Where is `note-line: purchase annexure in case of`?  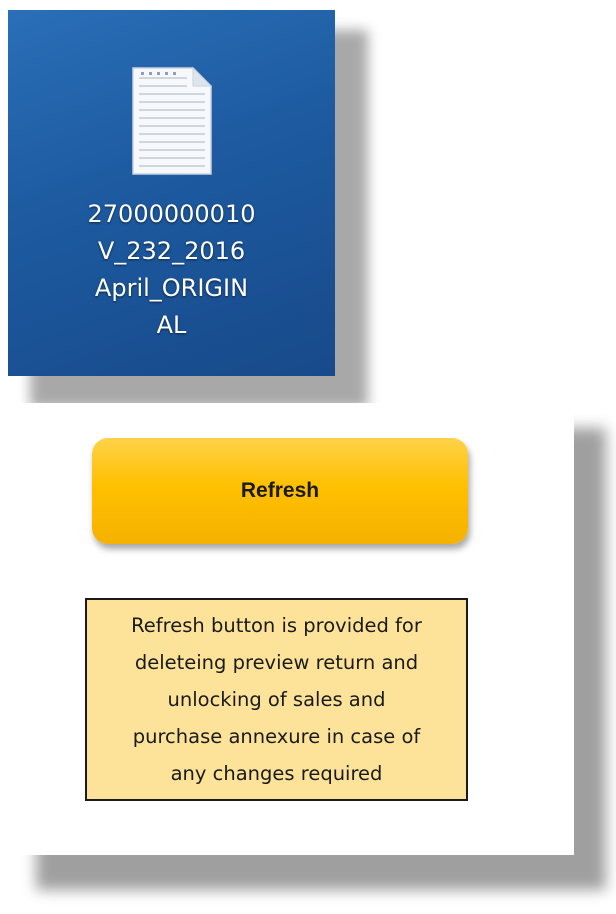 note-line: purchase annexure in case of is located at coordinates (276, 736).